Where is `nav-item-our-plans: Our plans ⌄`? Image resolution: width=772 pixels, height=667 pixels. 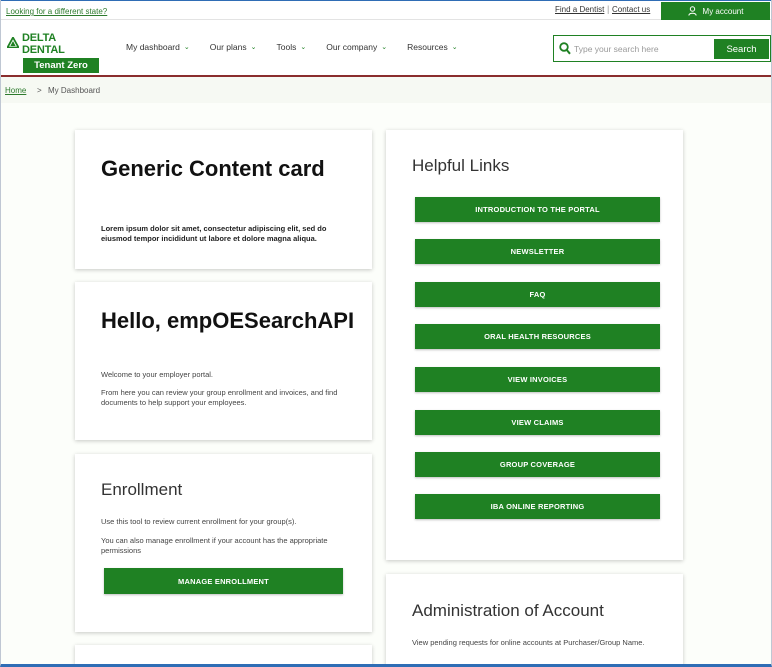 nav-item-our-plans: Our plans ⌄ is located at coordinates (233, 47).